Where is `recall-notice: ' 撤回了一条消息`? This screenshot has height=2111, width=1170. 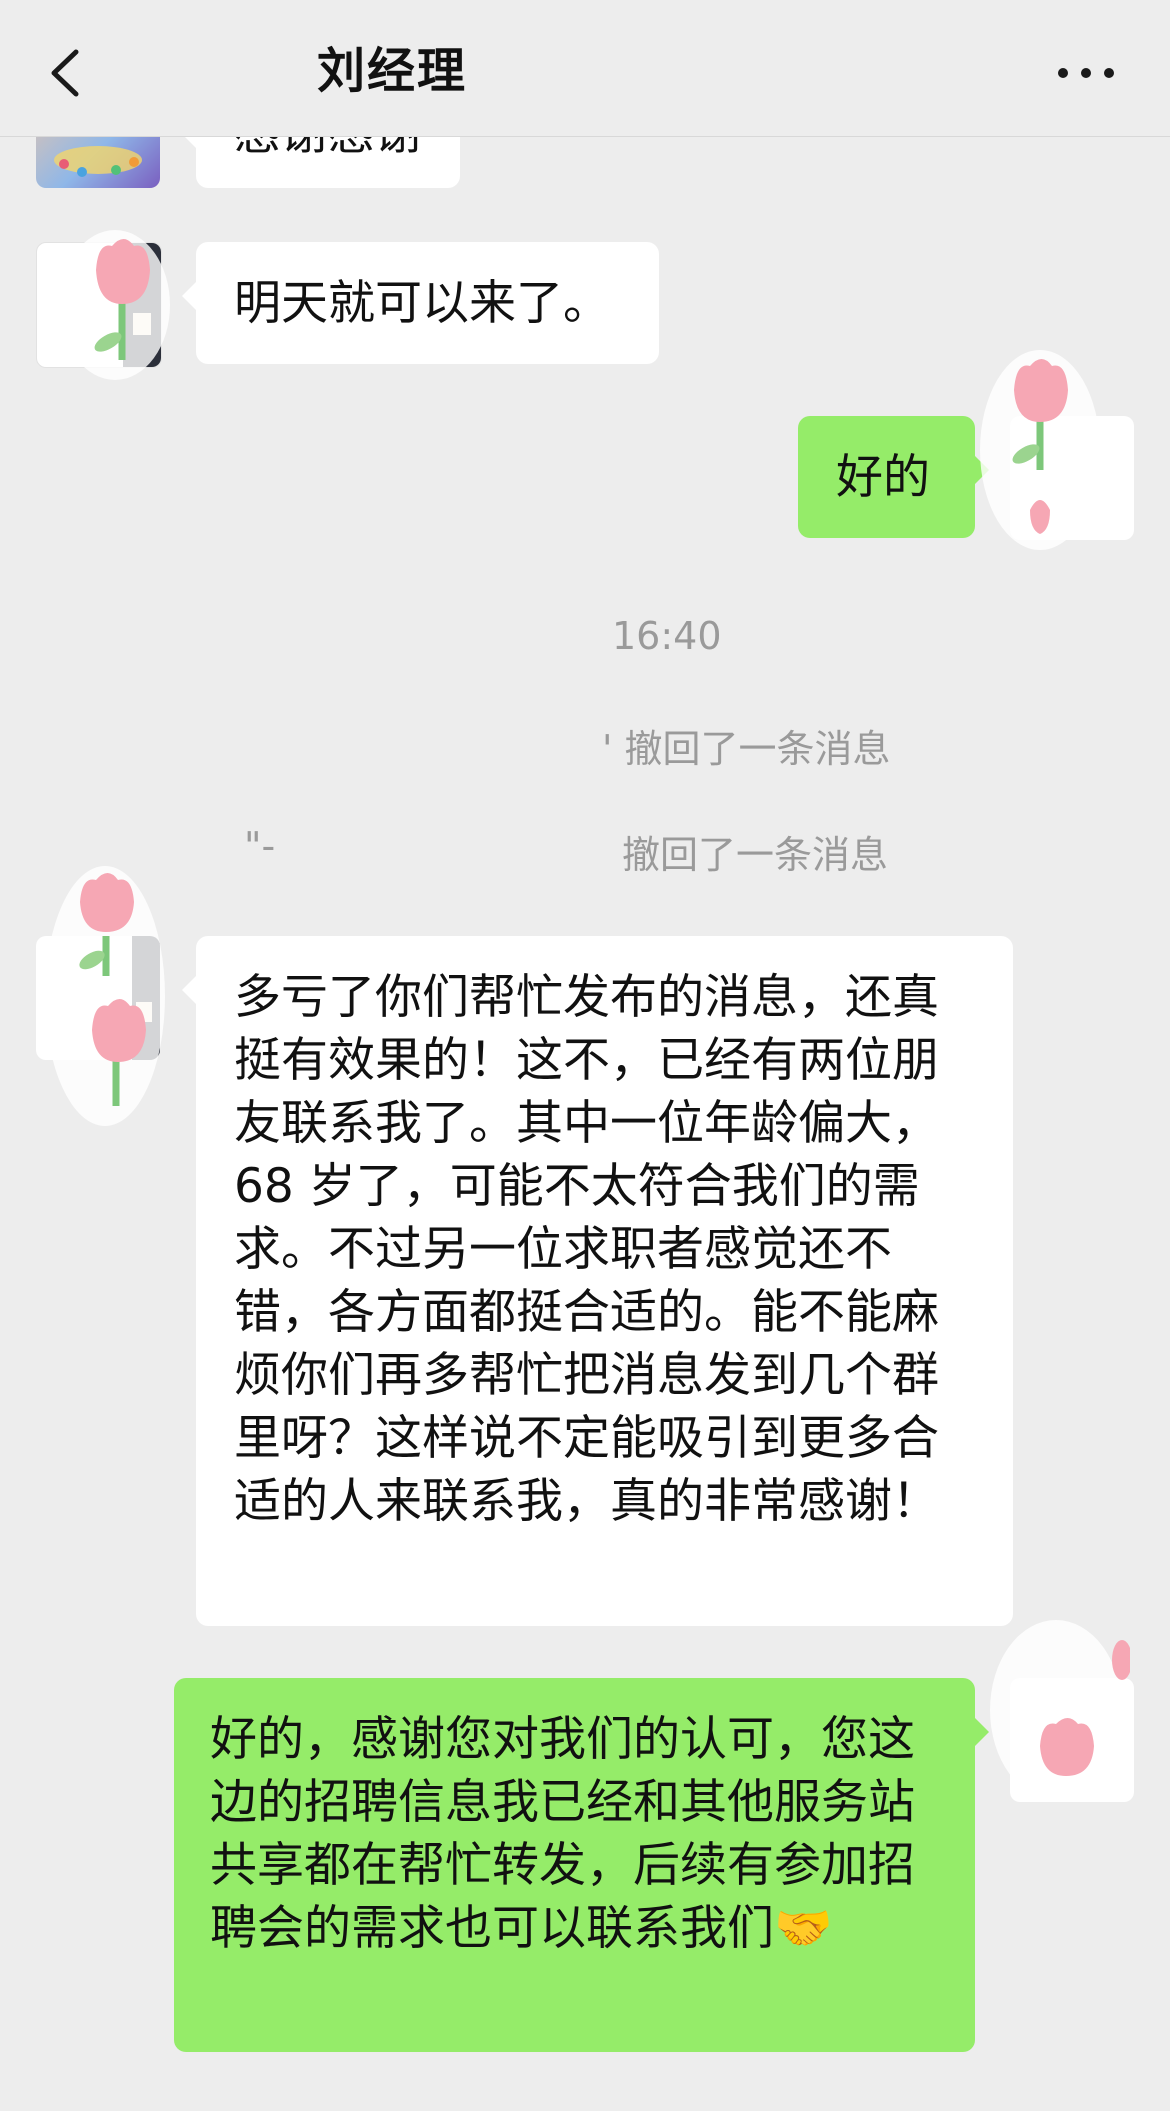
recall-notice: ' 撤回了一条消息 is located at coordinates (746, 749).